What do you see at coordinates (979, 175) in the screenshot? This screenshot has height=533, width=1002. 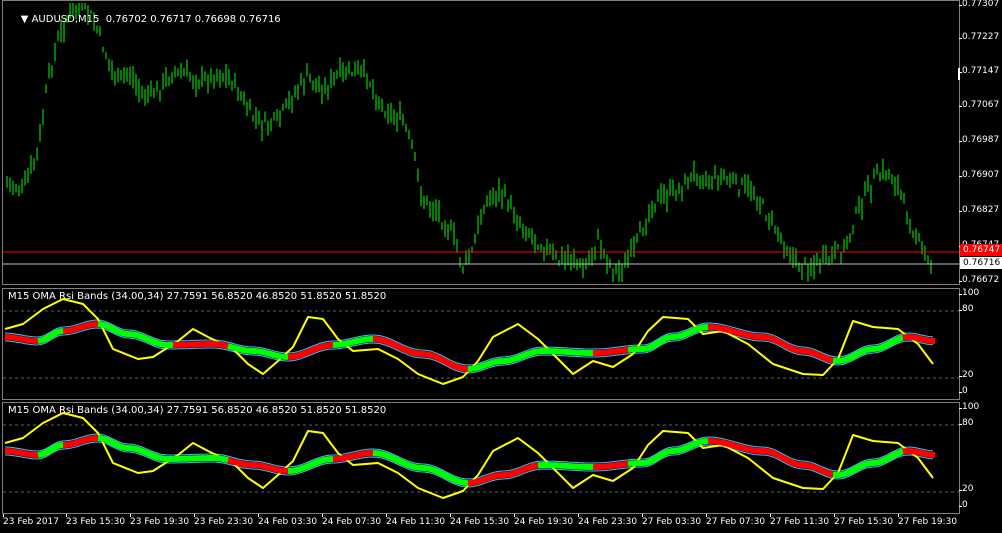 I see `price-tick-label: 0.76907` at bounding box center [979, 175].